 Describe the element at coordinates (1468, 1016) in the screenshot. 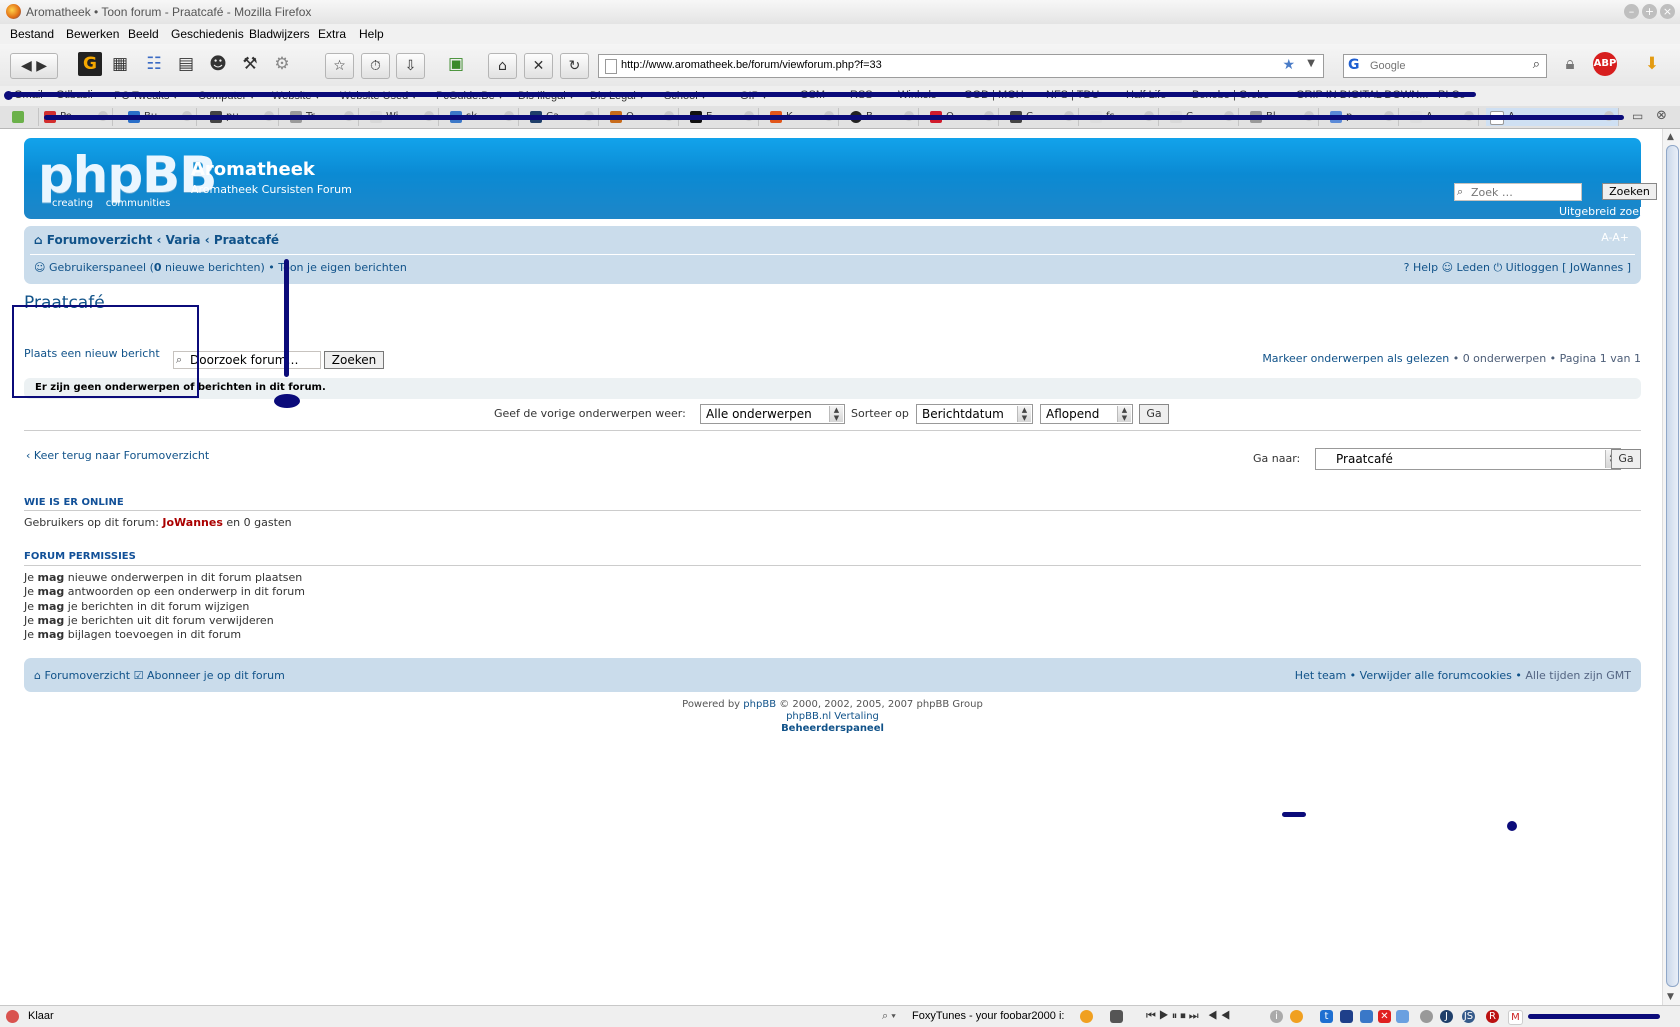

I see `addon-js-icon: JS` at that location.